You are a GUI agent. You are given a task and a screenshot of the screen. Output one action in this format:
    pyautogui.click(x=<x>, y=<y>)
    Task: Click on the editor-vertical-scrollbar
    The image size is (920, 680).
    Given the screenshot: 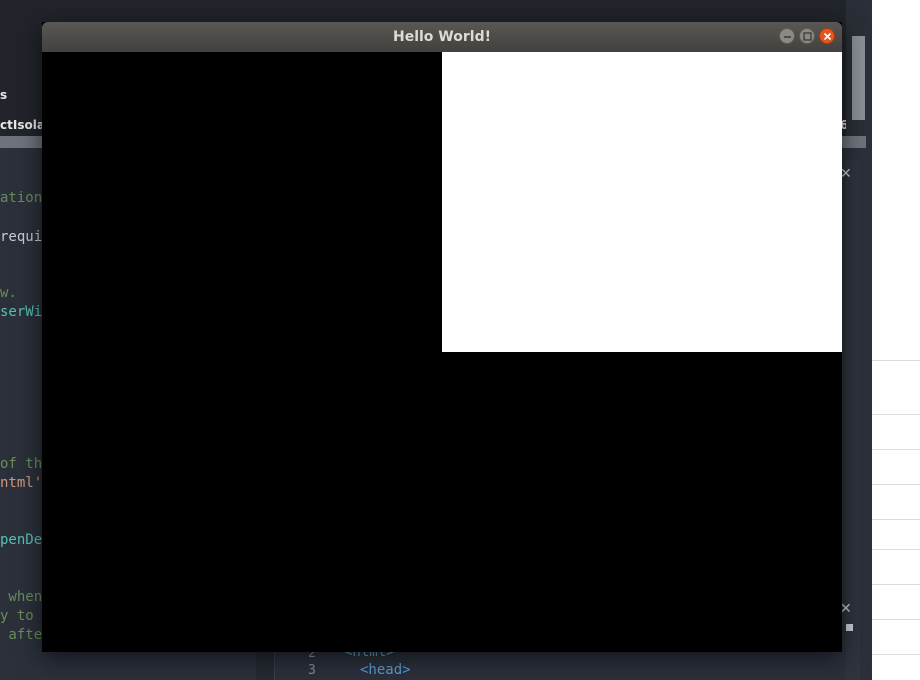 What is the action you would take?
    pyautogui.click(x=858, y=78)
    